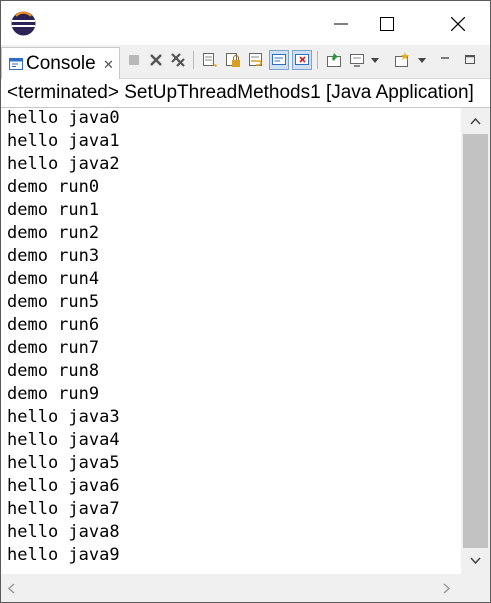 This screenshot has width=491, height=603. I want to click on console-line: hello java7, so click(63, 509).